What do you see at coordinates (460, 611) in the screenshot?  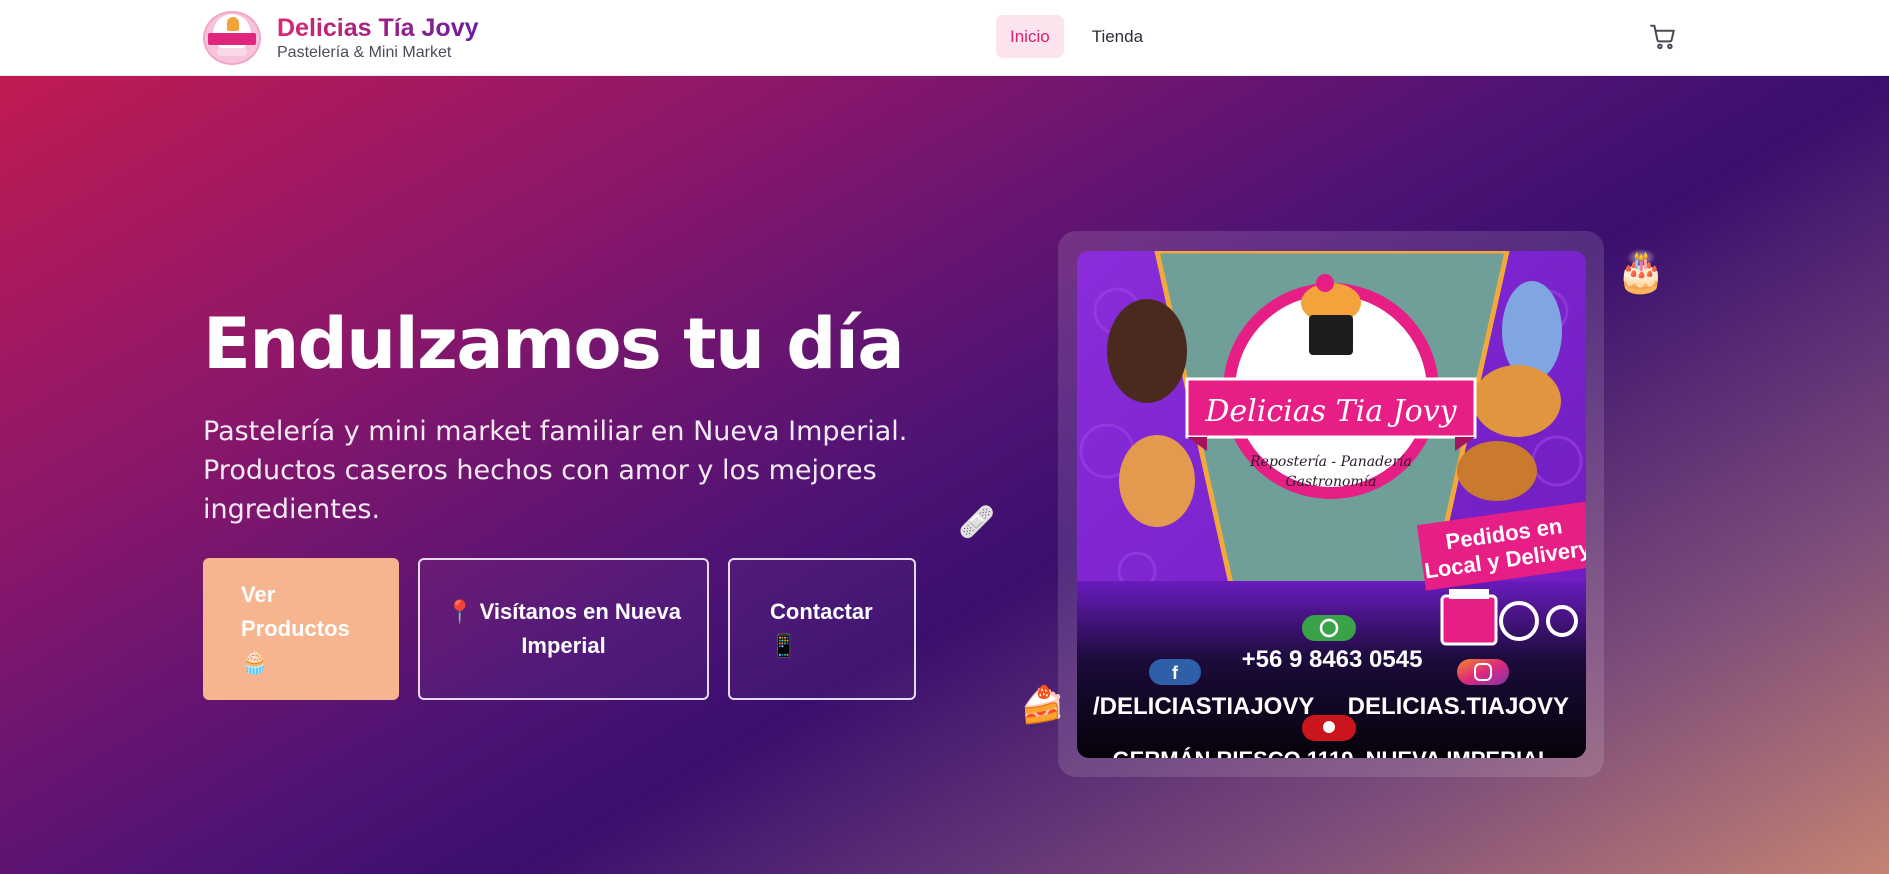 I see `location-pin-icon: 📍` at bounding box center [460, 611].